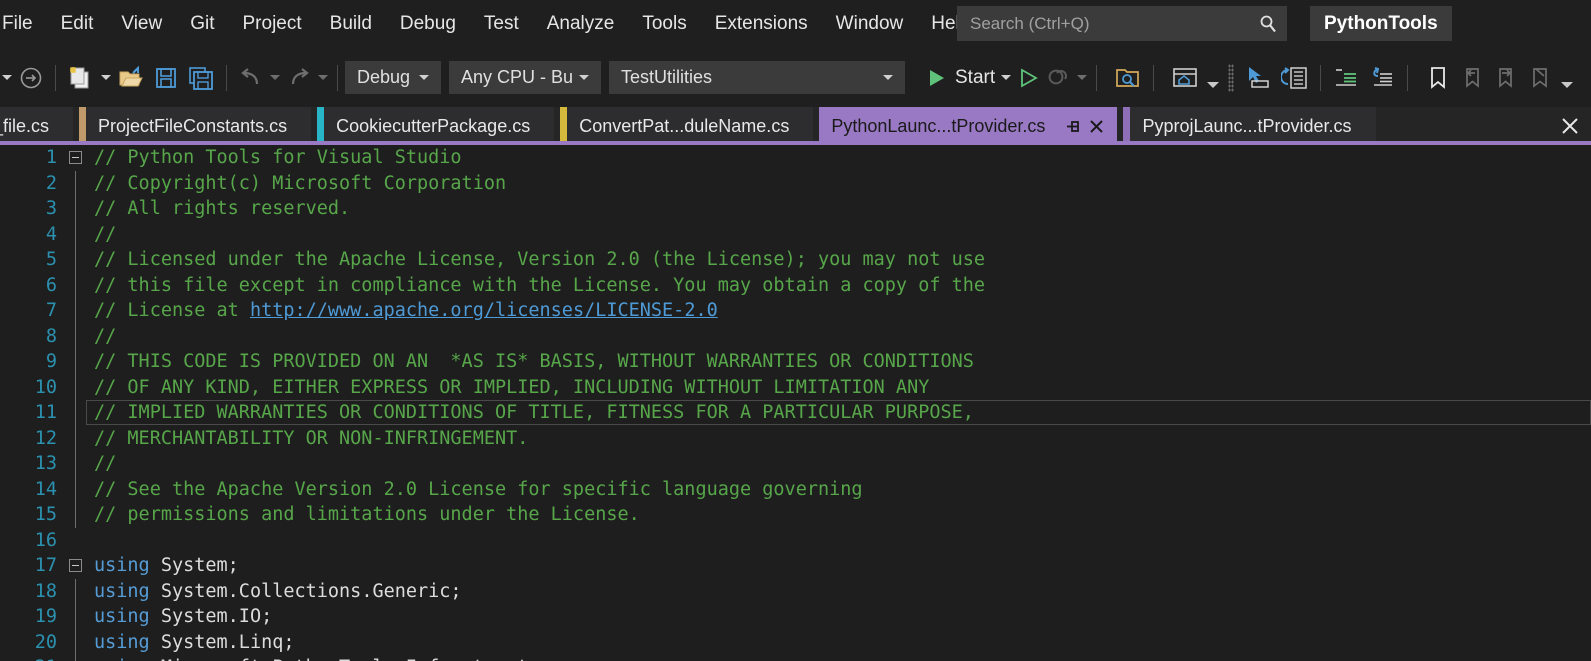 The width and height of the screenshot is (1591, 661). I want to click on redo-dropdown, so click(323, 78).